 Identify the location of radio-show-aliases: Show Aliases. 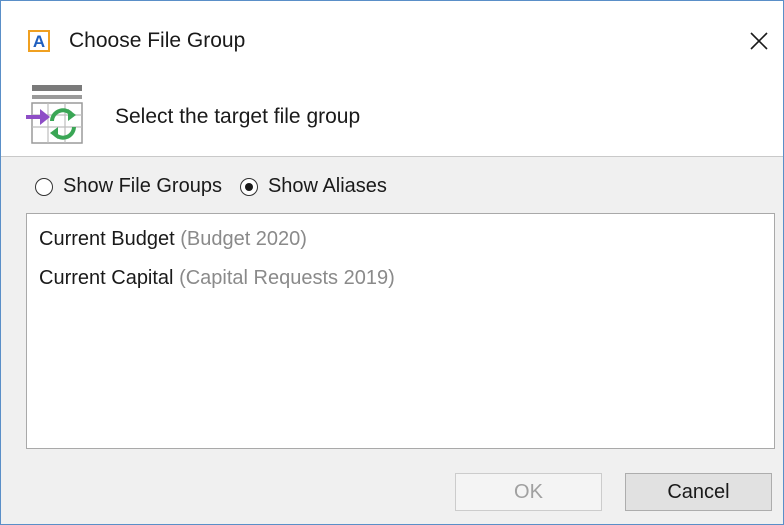
(313, 186).